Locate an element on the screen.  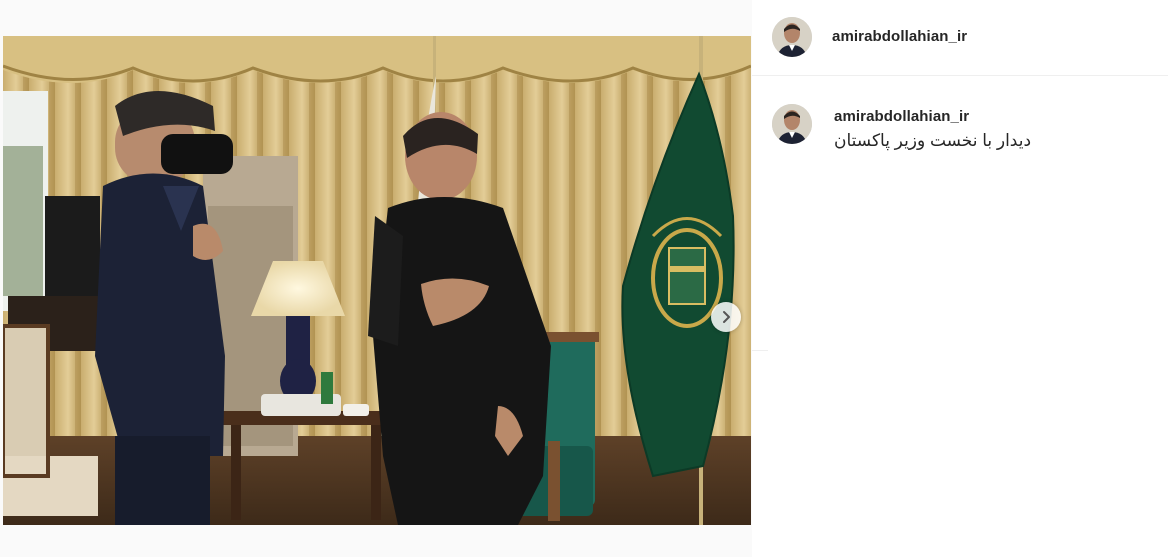
carousel-next-button is located at coordinates (726, 317).